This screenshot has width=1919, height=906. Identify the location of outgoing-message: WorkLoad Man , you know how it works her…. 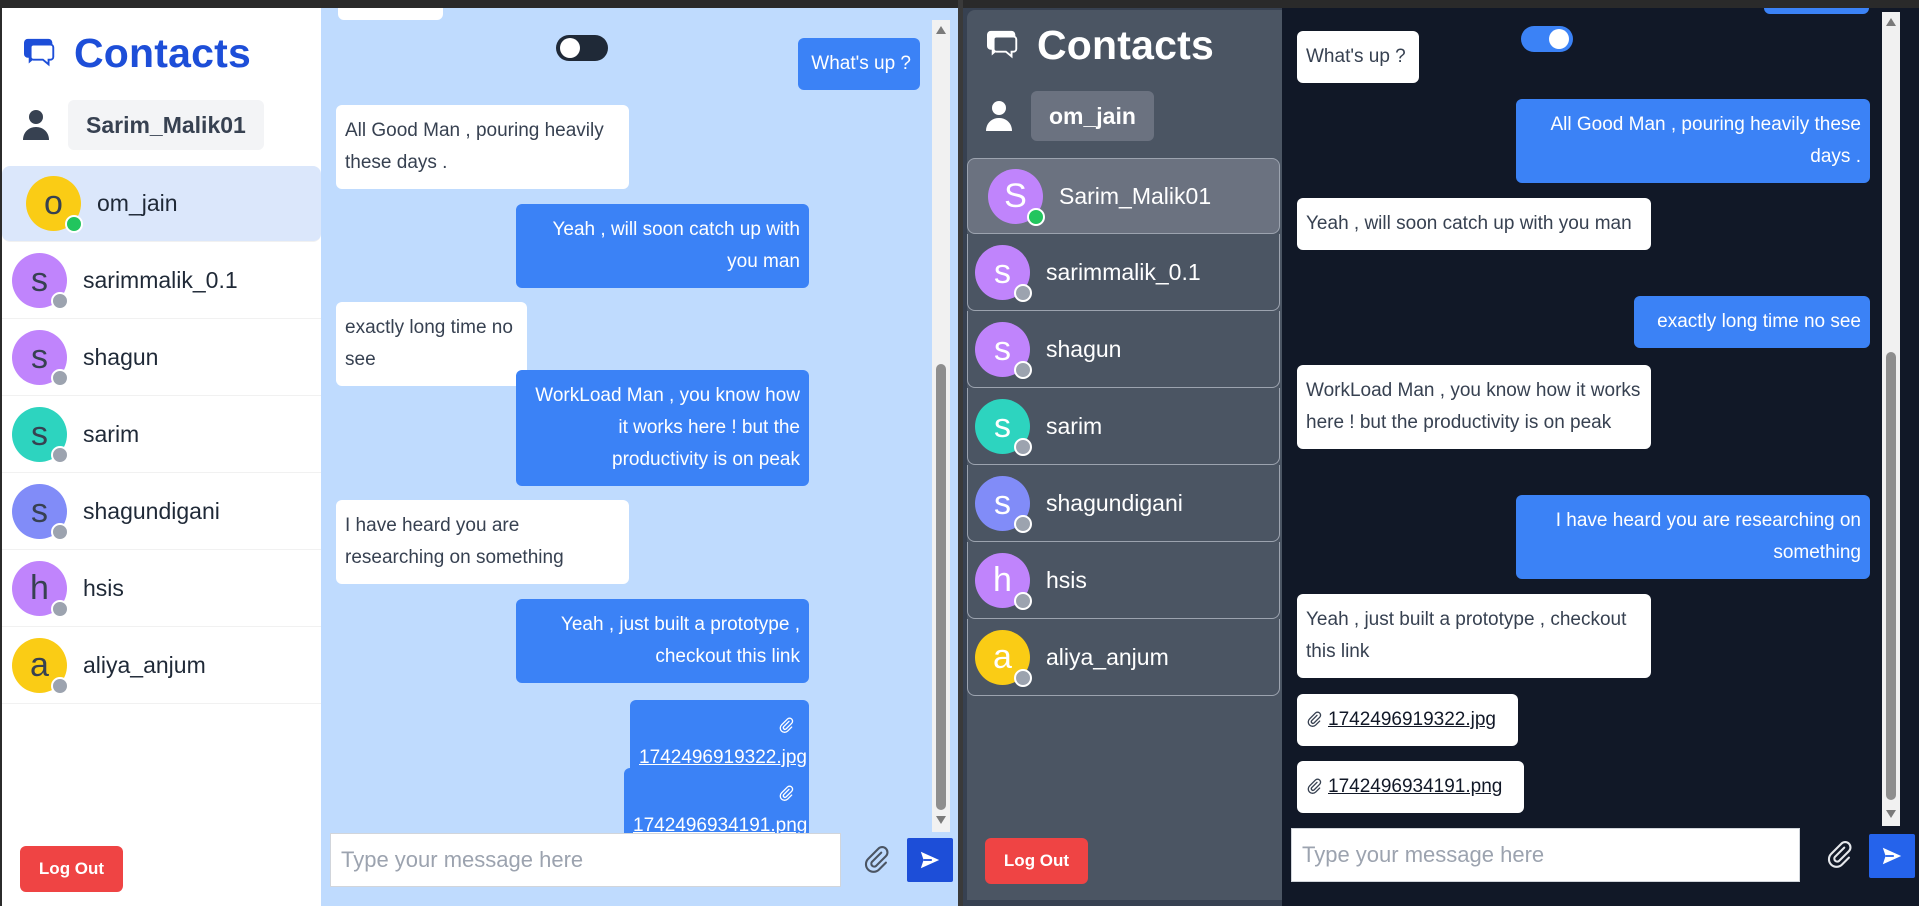
(662, 428).